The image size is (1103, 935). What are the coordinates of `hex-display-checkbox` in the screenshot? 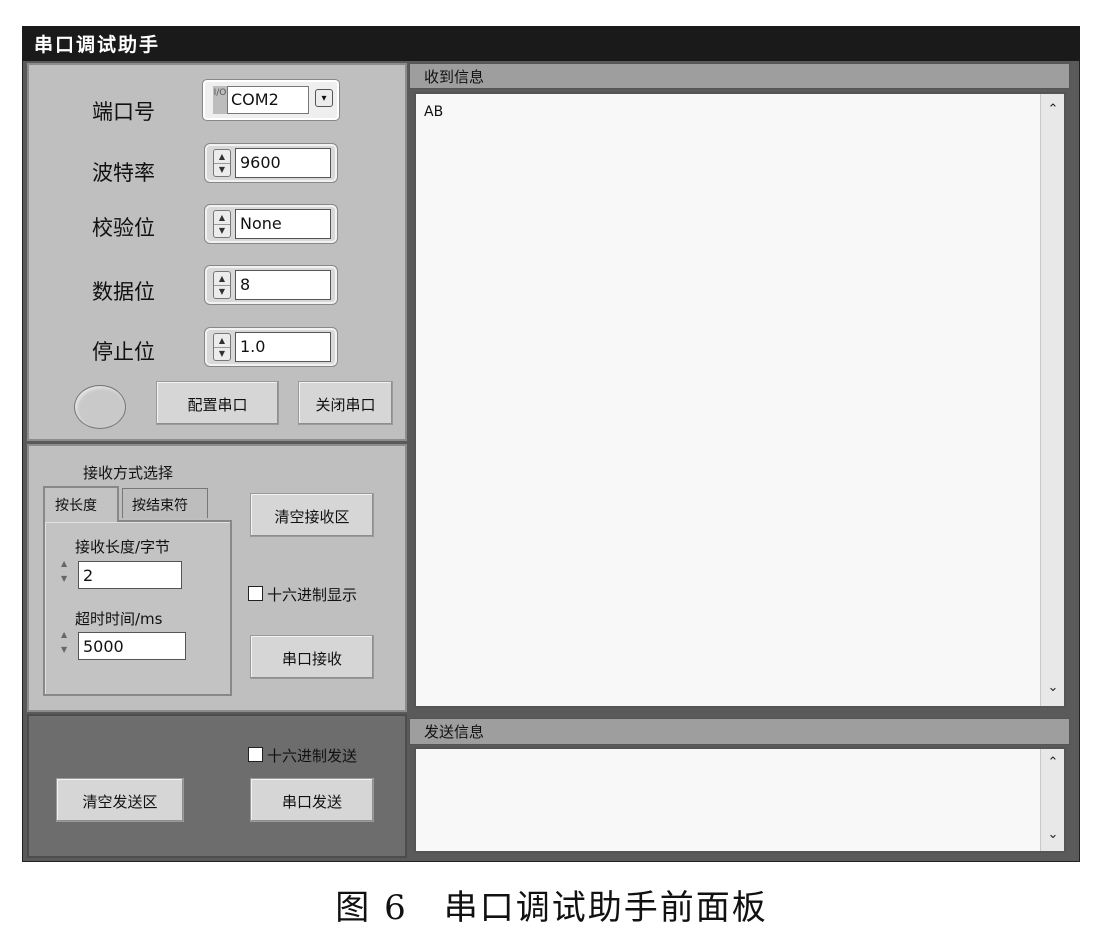 It's located at (255, 593).